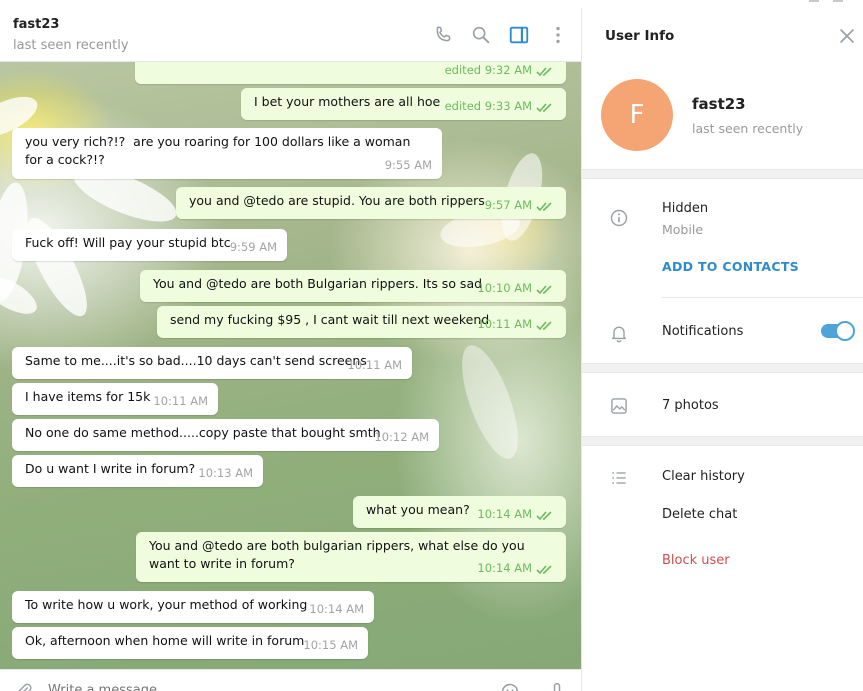 Image resolution: width=863 pixels, height=691 pixels. Describe the element at coordinates (703, 476) in the screenshot. I see `clear-history-button: Clear history` at that location.